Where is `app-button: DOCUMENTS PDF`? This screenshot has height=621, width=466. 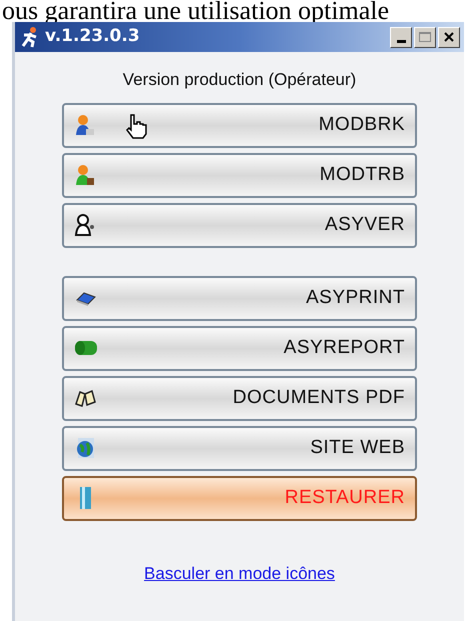 app-button: DOCUMENTS PDF is located at coordinates (239, 398).